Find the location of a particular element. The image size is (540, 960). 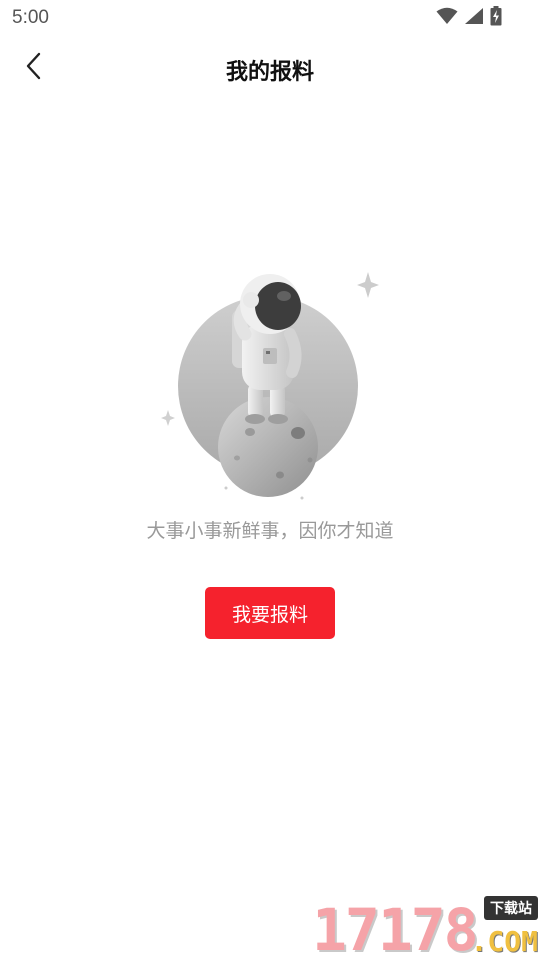

cellular-signal-icon is located at coordinates (474, 18).